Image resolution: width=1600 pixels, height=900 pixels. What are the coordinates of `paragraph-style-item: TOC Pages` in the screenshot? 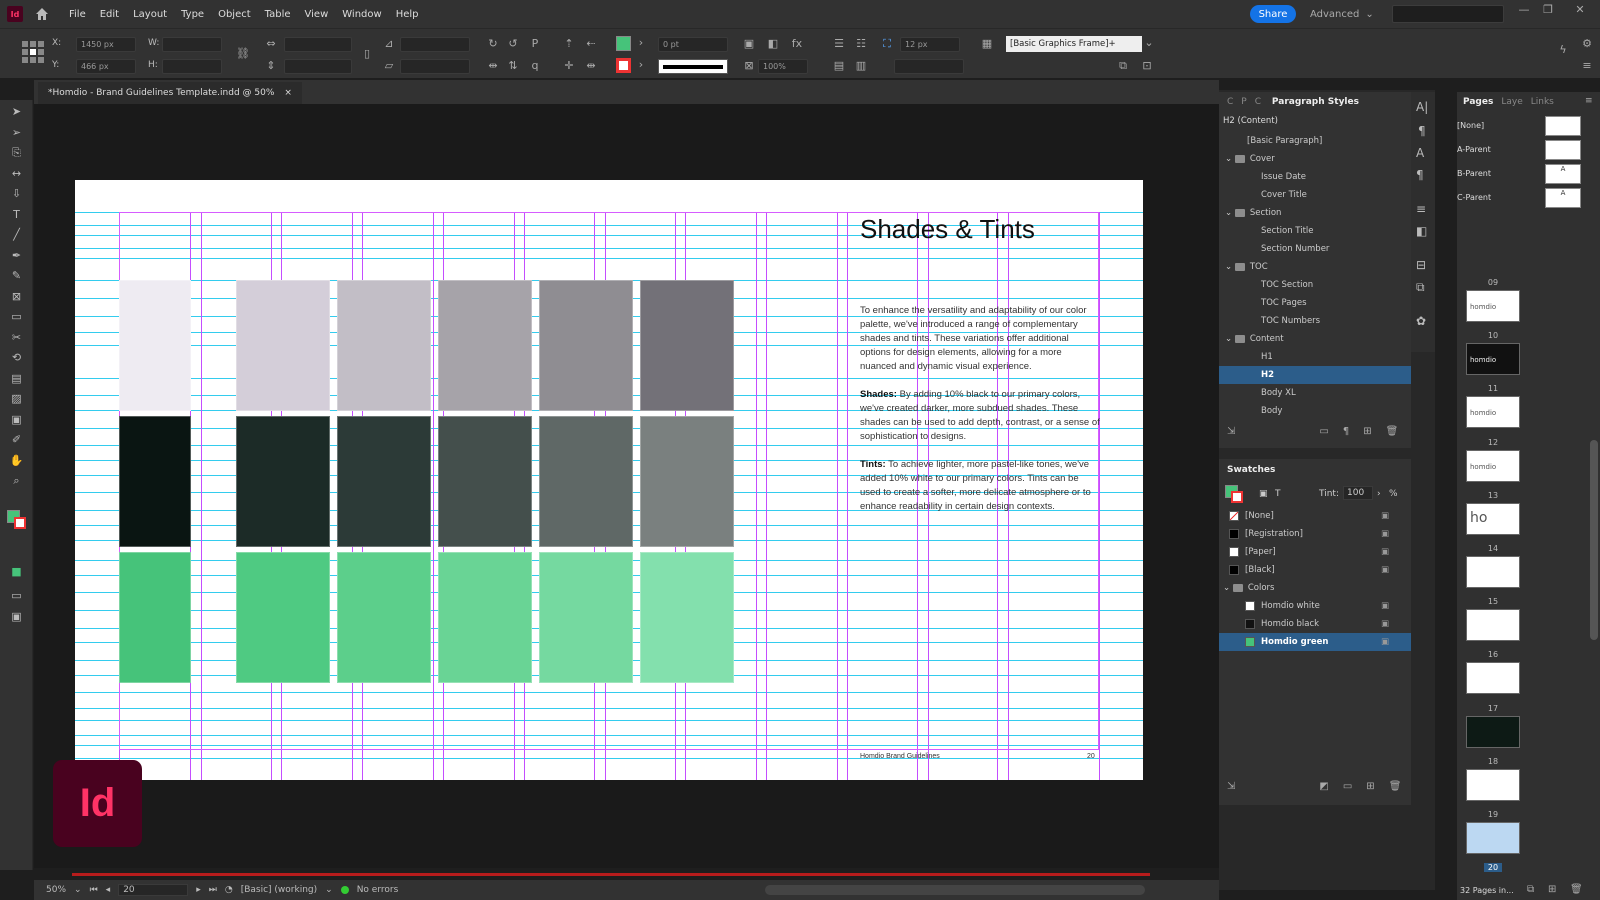 It's located at (1315, 303).